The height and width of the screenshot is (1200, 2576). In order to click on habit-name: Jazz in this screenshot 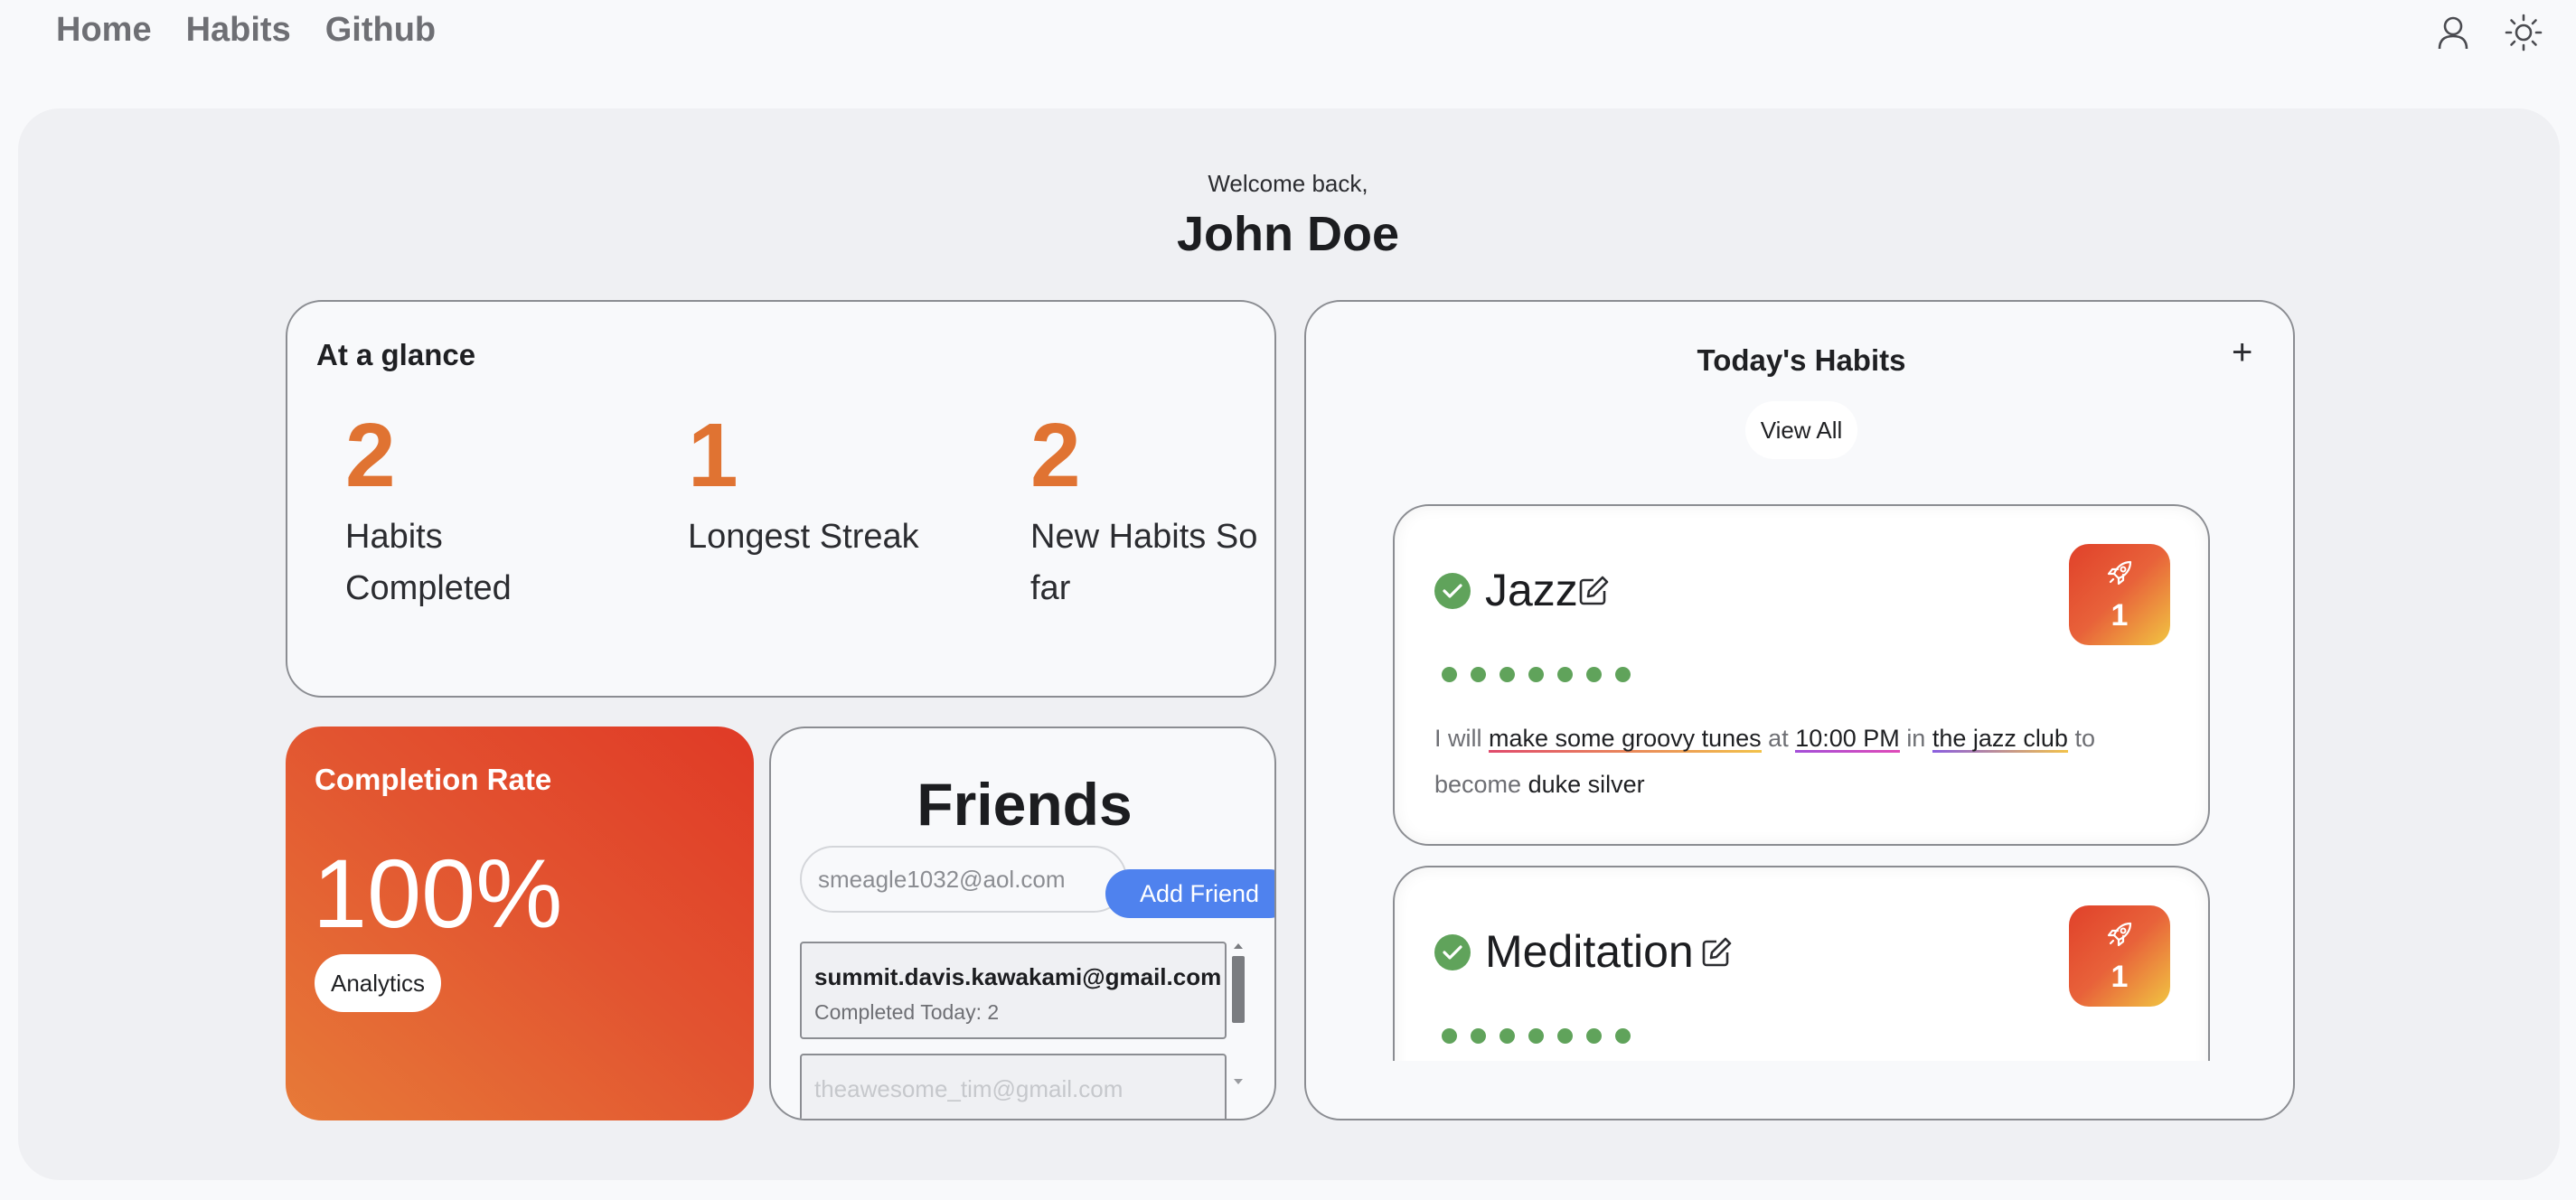, I will do `click(1531, 590)`.